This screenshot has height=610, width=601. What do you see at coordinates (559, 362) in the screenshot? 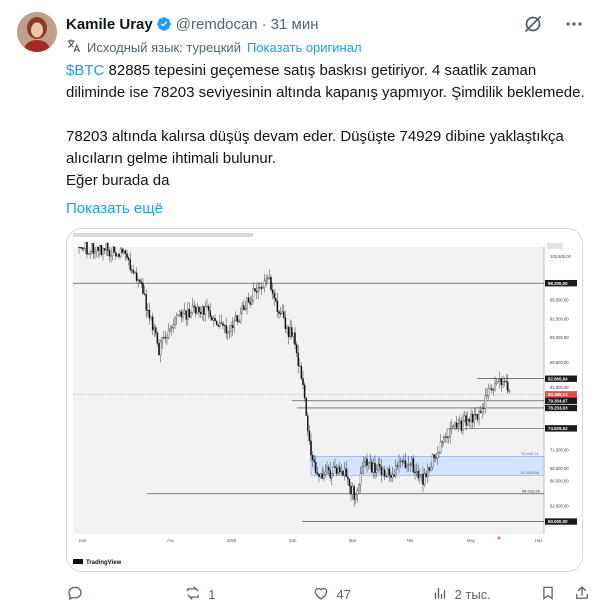
I see `price-tick-label: 85.500,00` at bounding box center [559, 362].